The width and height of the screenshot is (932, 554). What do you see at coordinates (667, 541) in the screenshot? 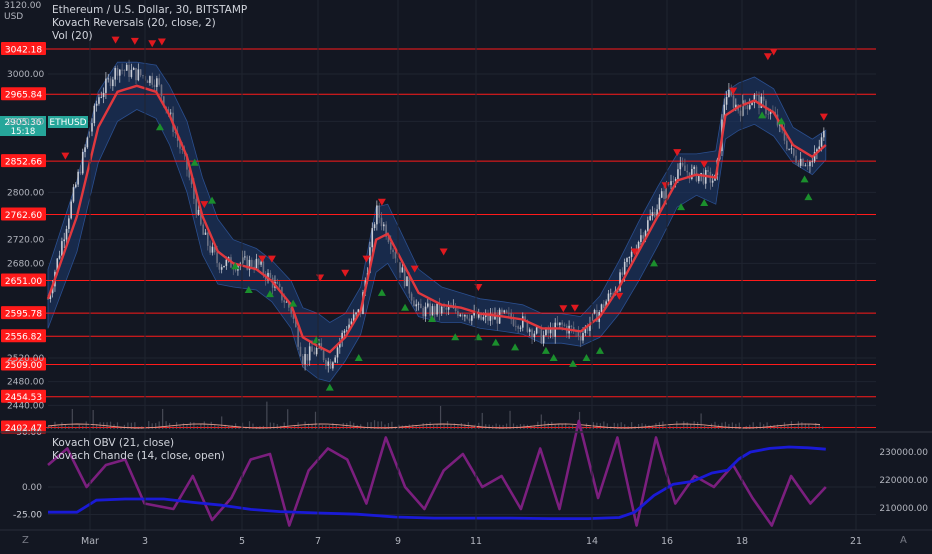
I see `time-tick-label: 16` at bounding box center [667, 541].